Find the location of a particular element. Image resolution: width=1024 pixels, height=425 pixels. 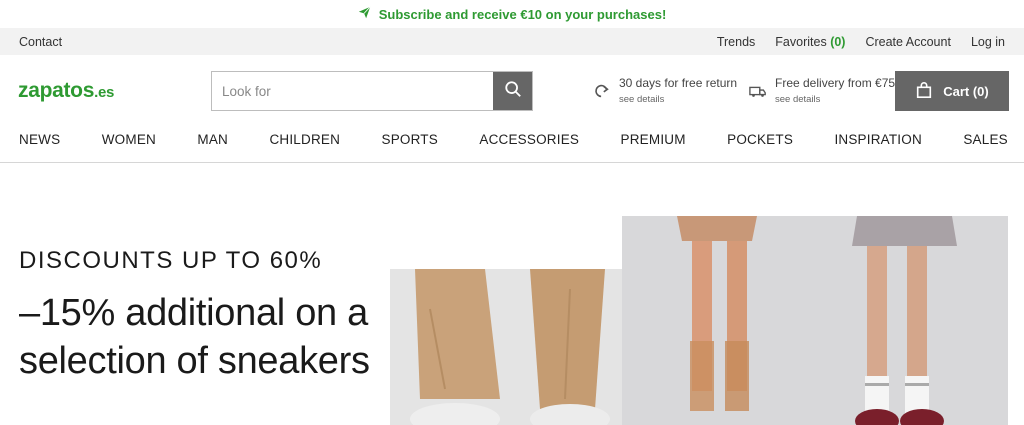

logo-main: zapatos is located at coordinates (56, 90).